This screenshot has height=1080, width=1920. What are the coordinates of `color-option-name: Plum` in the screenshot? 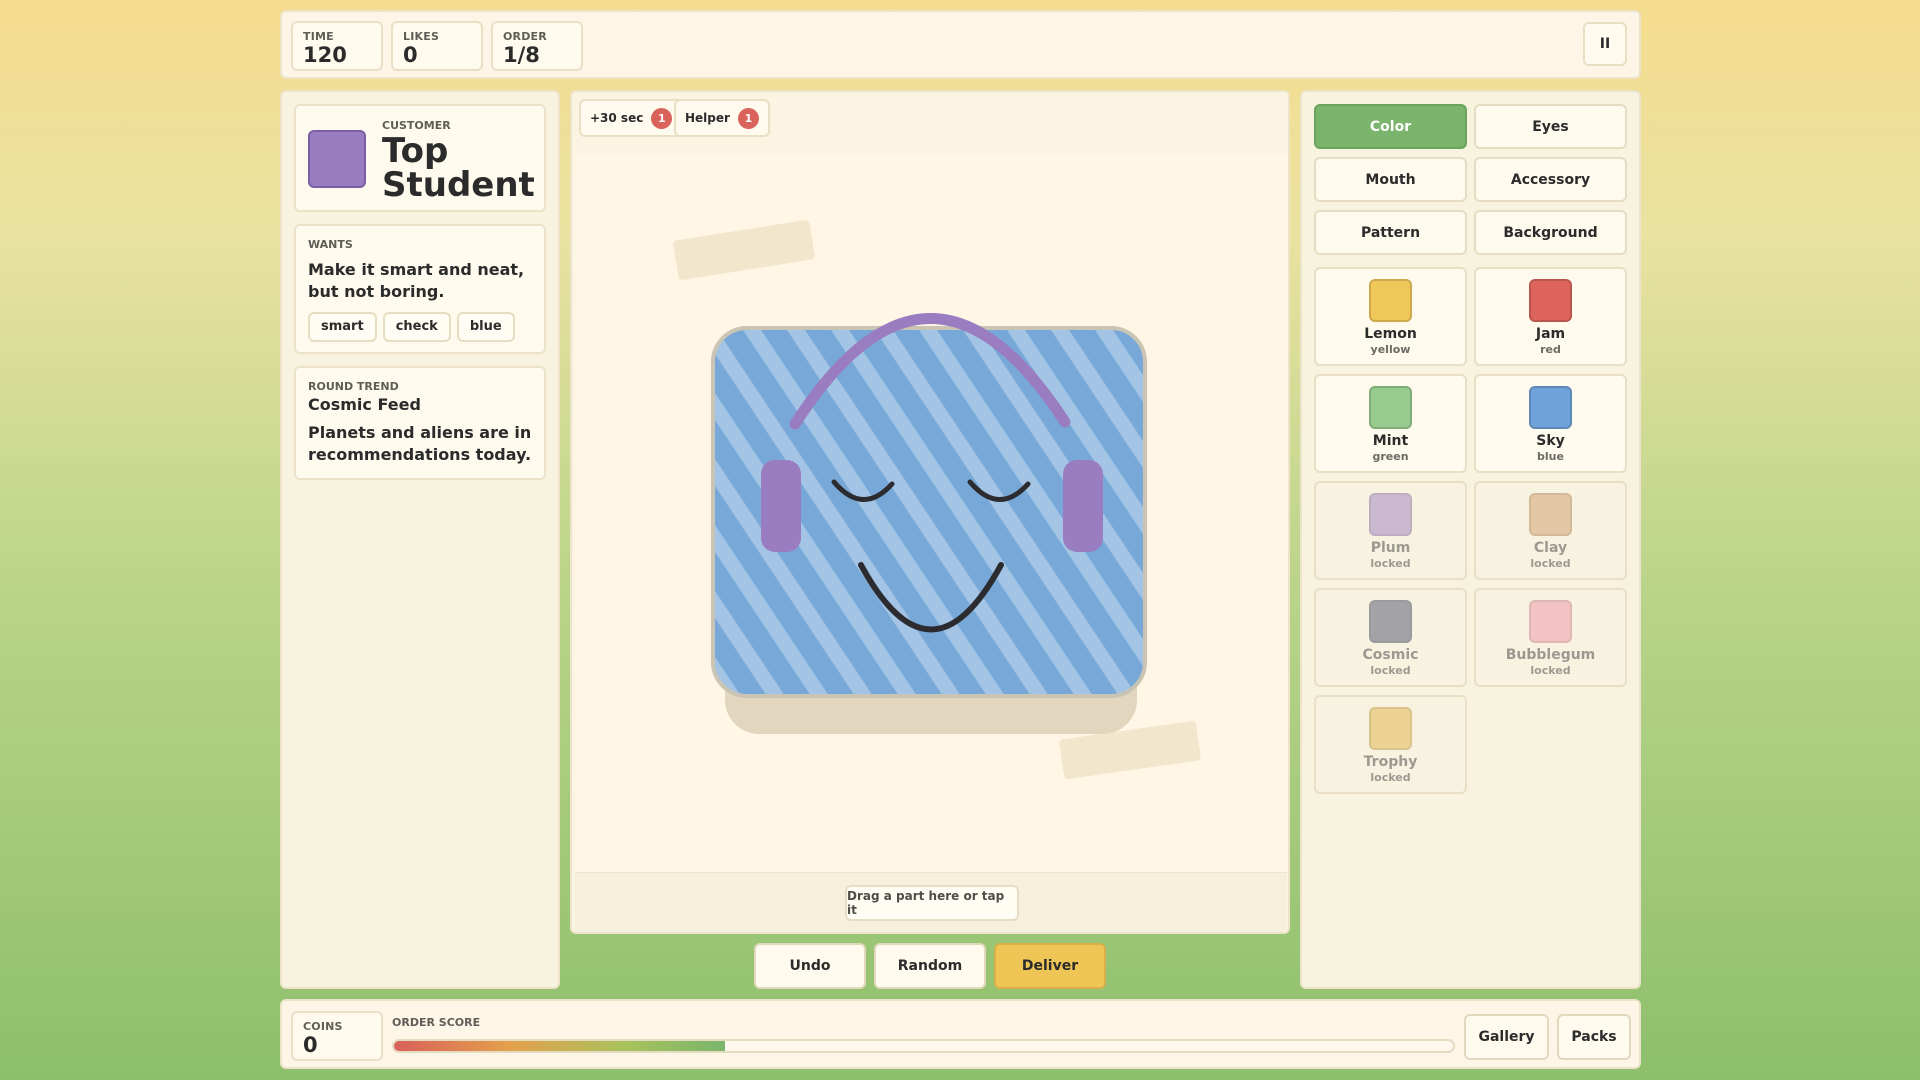 It's located at (1390, 548).